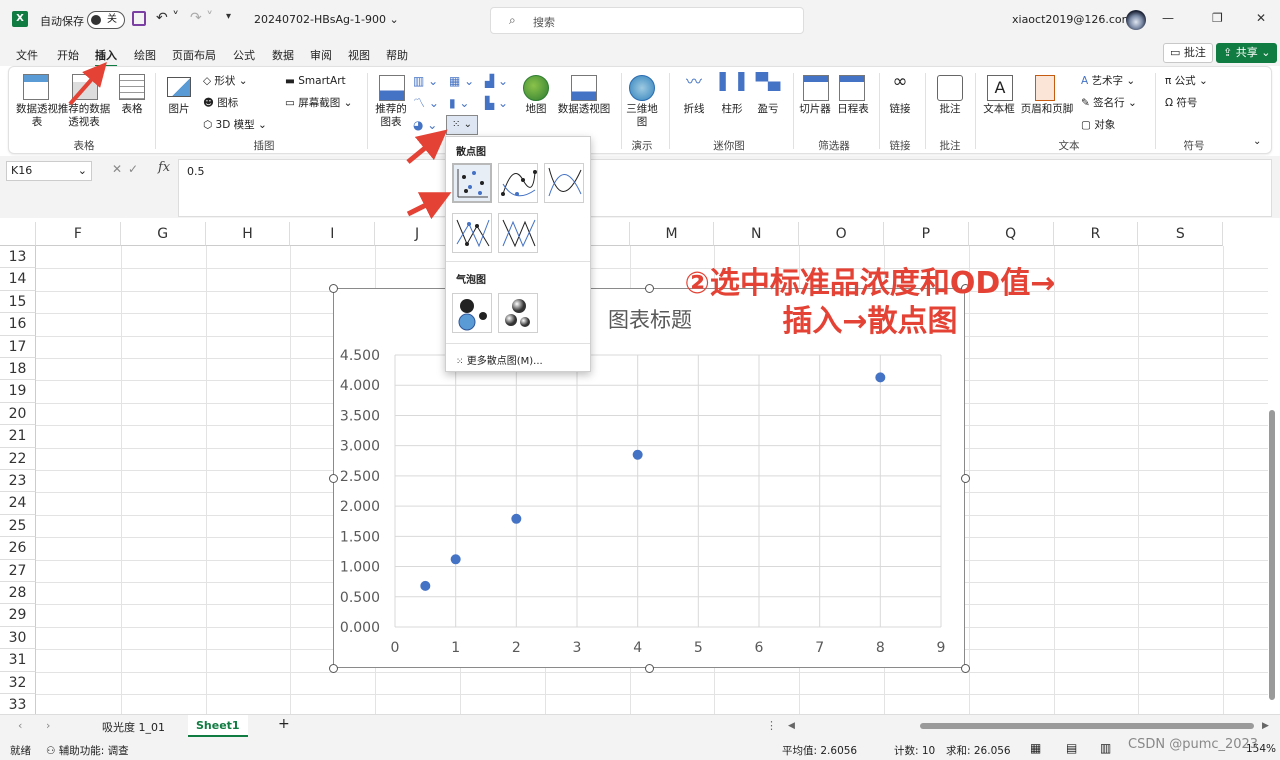 This screenshot has width=1280, height=760. I want to click on slicer-button: 切片器, so click(815, 109).